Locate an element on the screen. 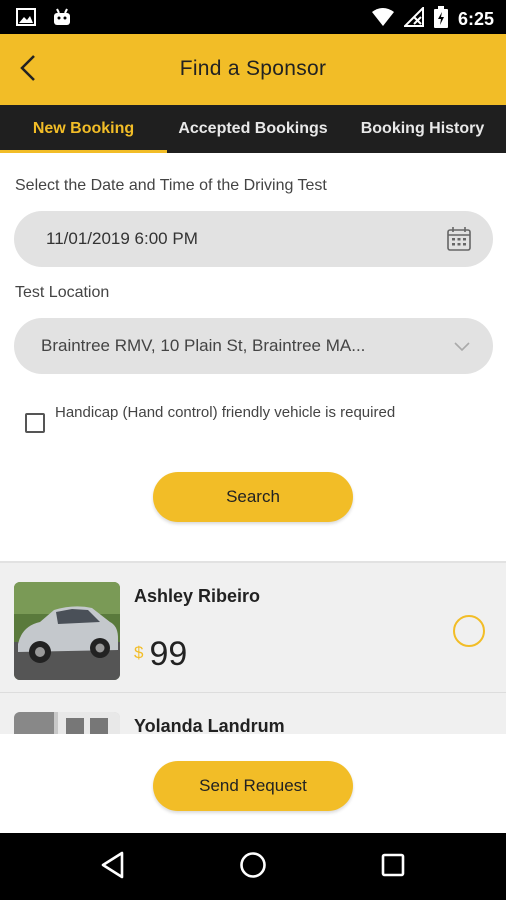 The height and width of the screenshot is (900, 506). status-bar: 6:25 is located at coordinates (253, 17).